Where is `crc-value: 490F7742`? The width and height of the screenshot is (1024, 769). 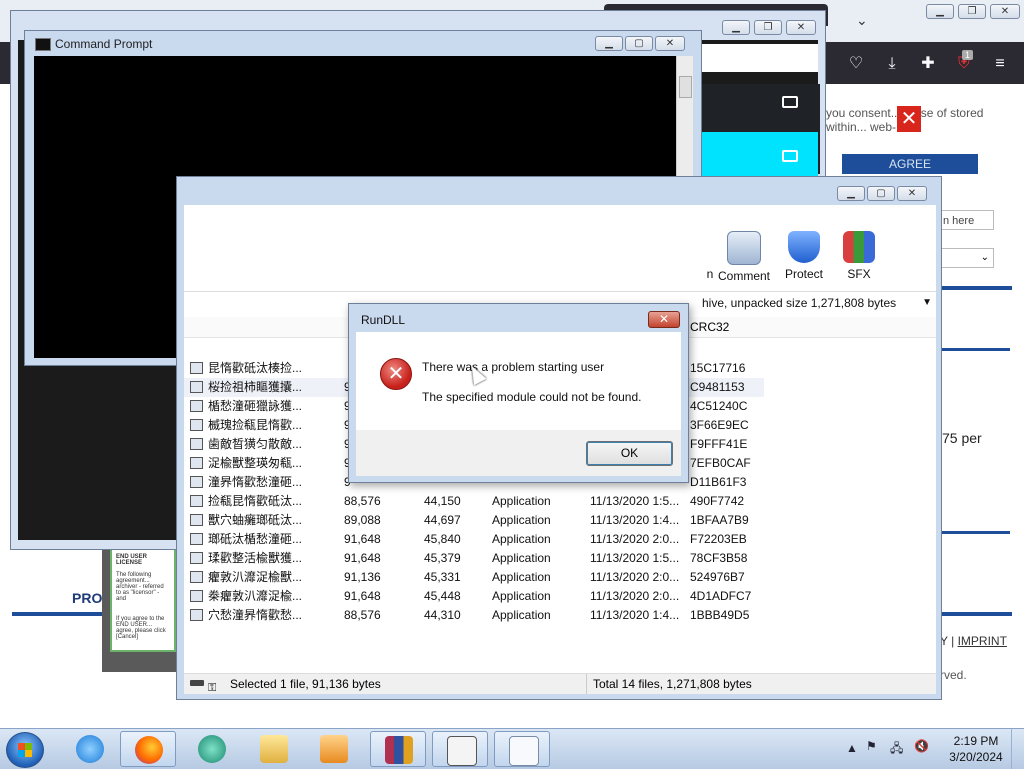
crc-value: 490F7742 is located at coordinates (717, 501).